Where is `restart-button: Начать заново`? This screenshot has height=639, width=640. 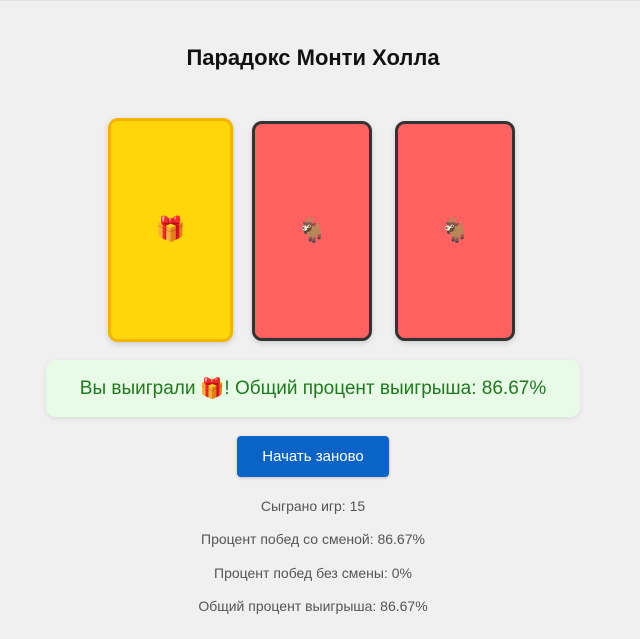
restart-button: Начать заново is located at coordinates (313, 456).